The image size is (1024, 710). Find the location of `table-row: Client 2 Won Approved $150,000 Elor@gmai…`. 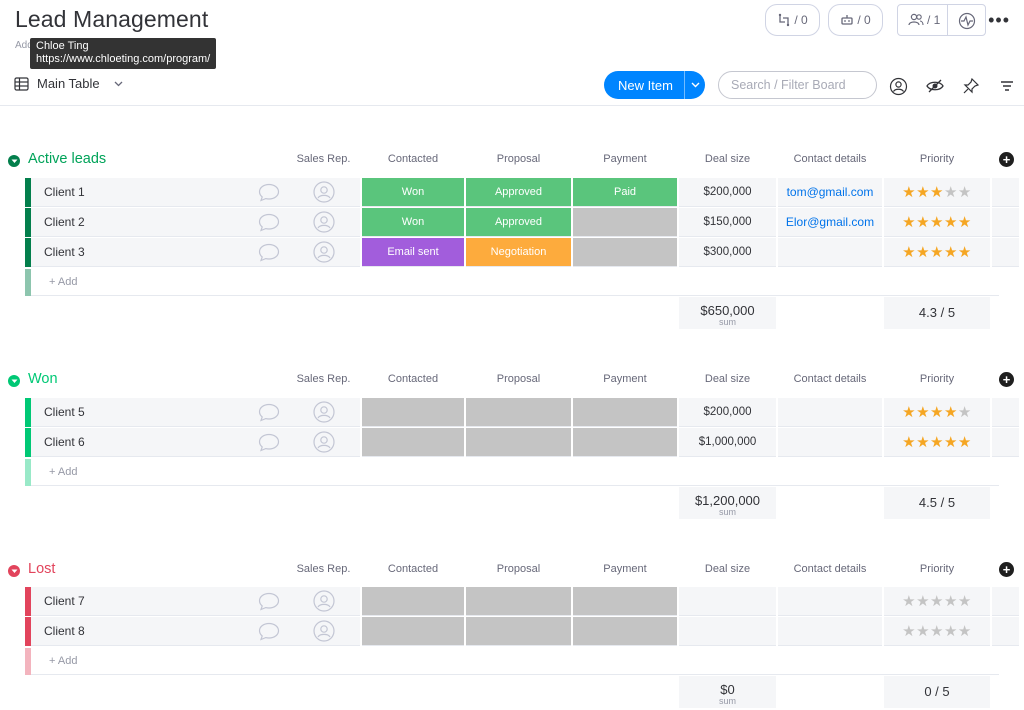

table-row: Client 2 Won Approved $150,000 Elor@gmai… is located at coordinates (524, 223).